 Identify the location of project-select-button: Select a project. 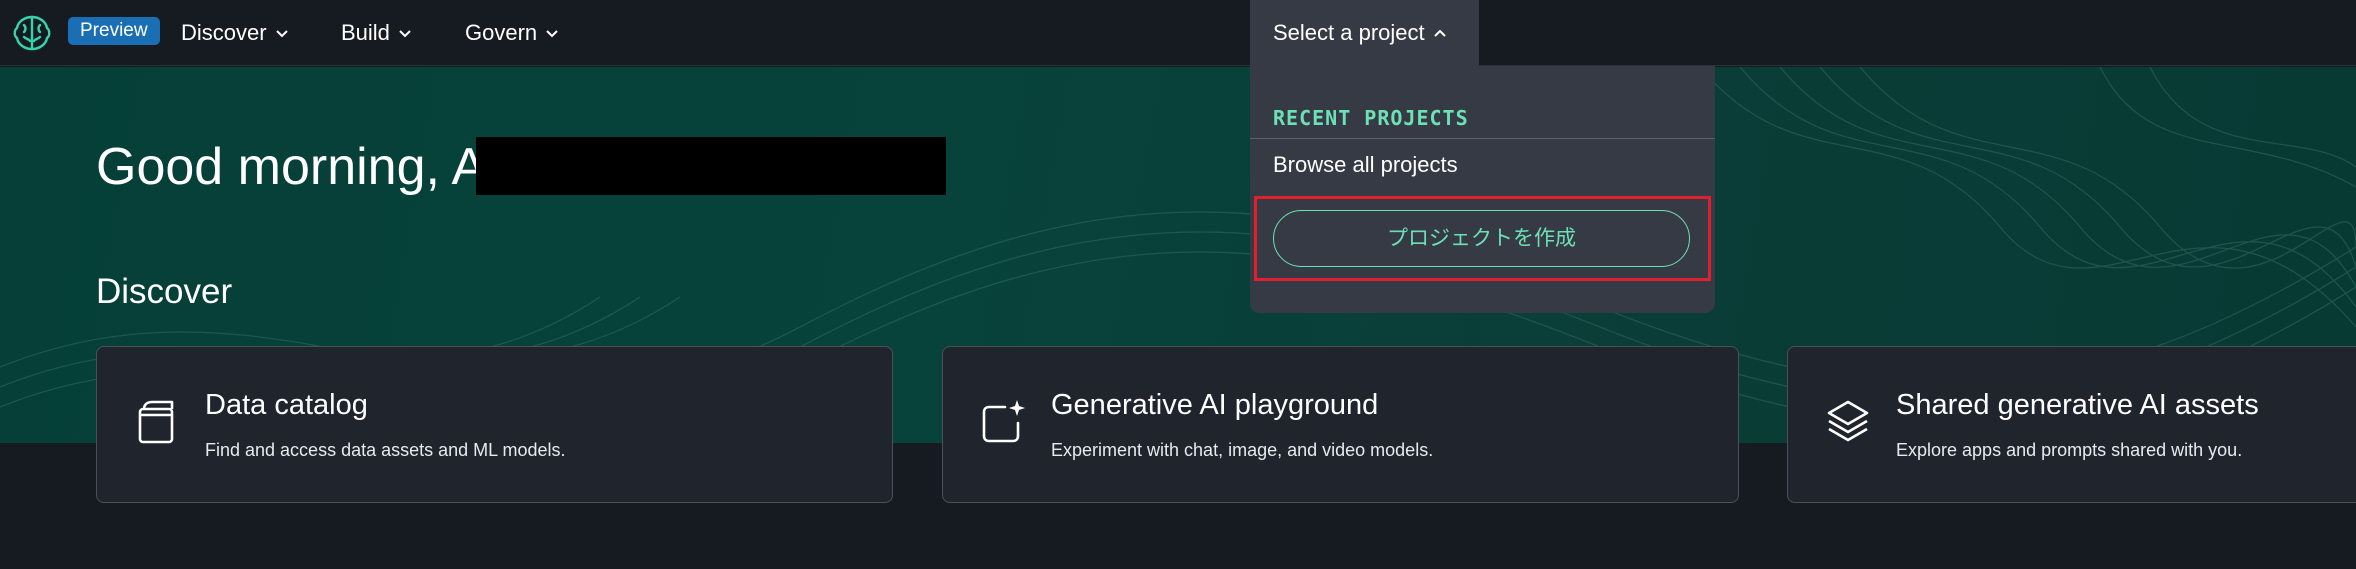
(1364, 33).